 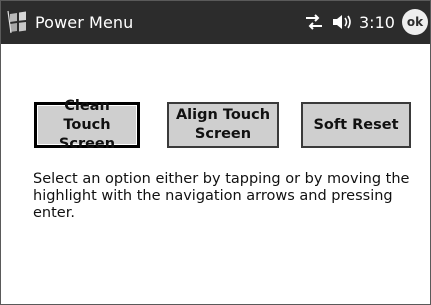 I want to click on speaker-volume-icon, so click(x=342, y=22).